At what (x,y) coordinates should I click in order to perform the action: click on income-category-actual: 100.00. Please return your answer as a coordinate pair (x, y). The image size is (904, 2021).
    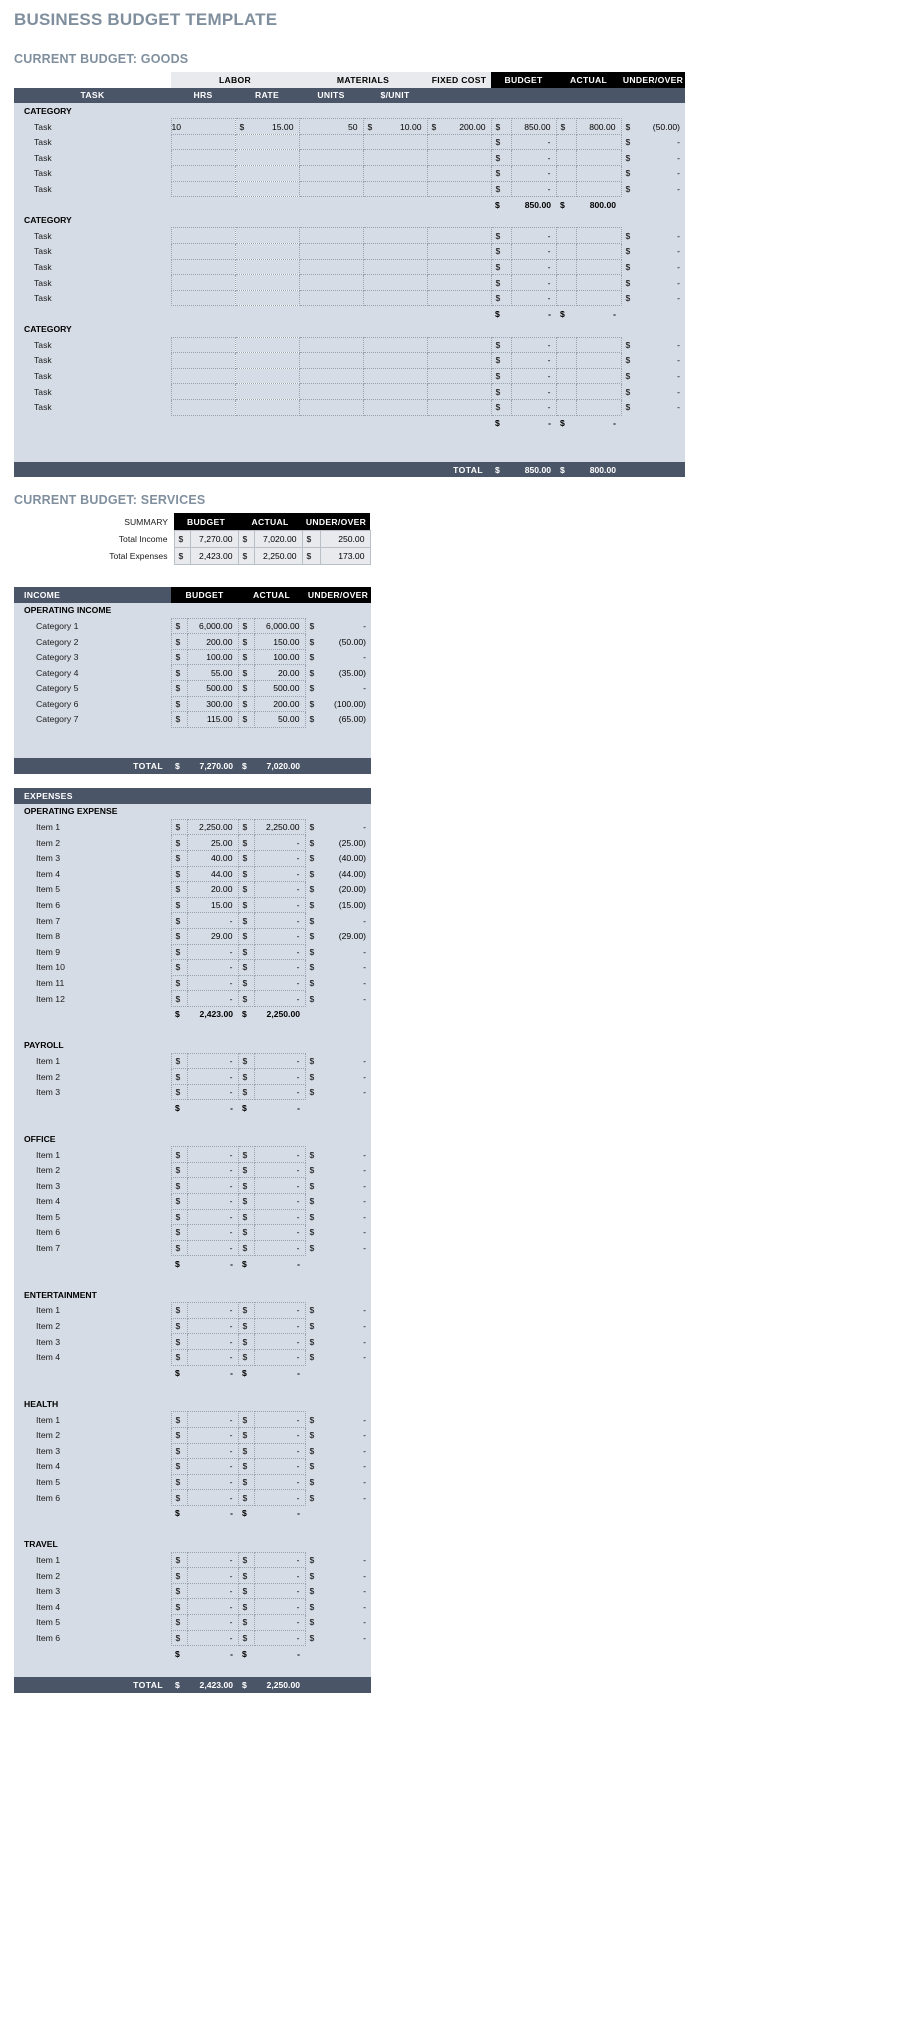
    Looking at the image, I should click on (280, 657).